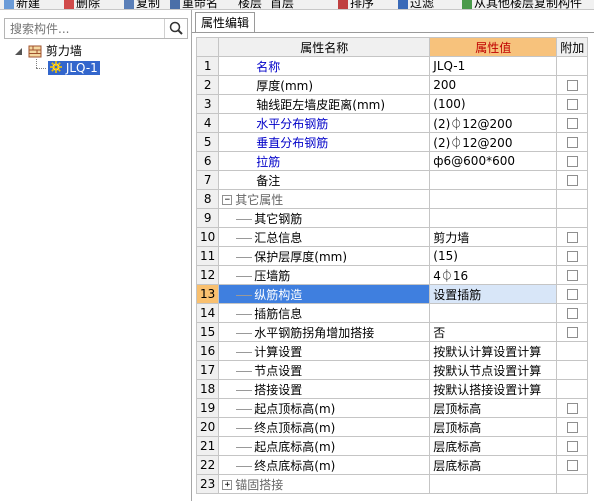  Describe the element at coordinates (324, 218) in the screenshot. I see `property-name-cell: 其它钢筋` at that location.